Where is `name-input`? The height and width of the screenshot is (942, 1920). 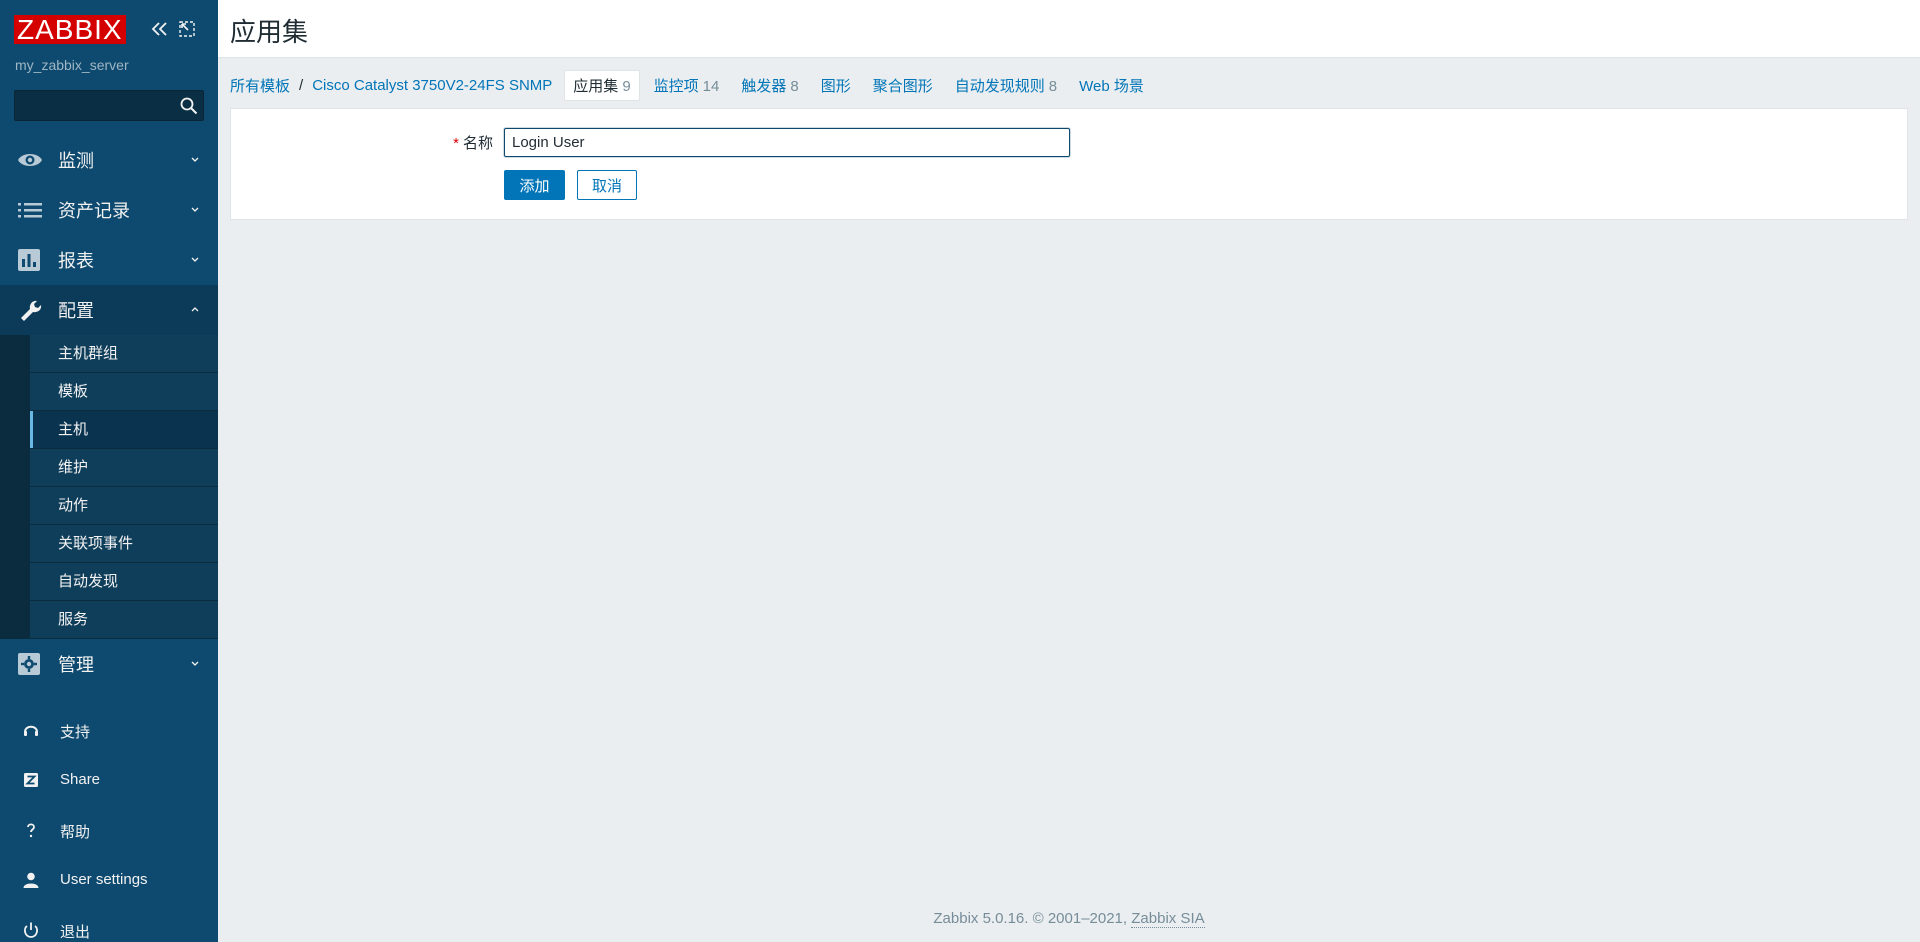 name-input is located at coordinates (787, 142).